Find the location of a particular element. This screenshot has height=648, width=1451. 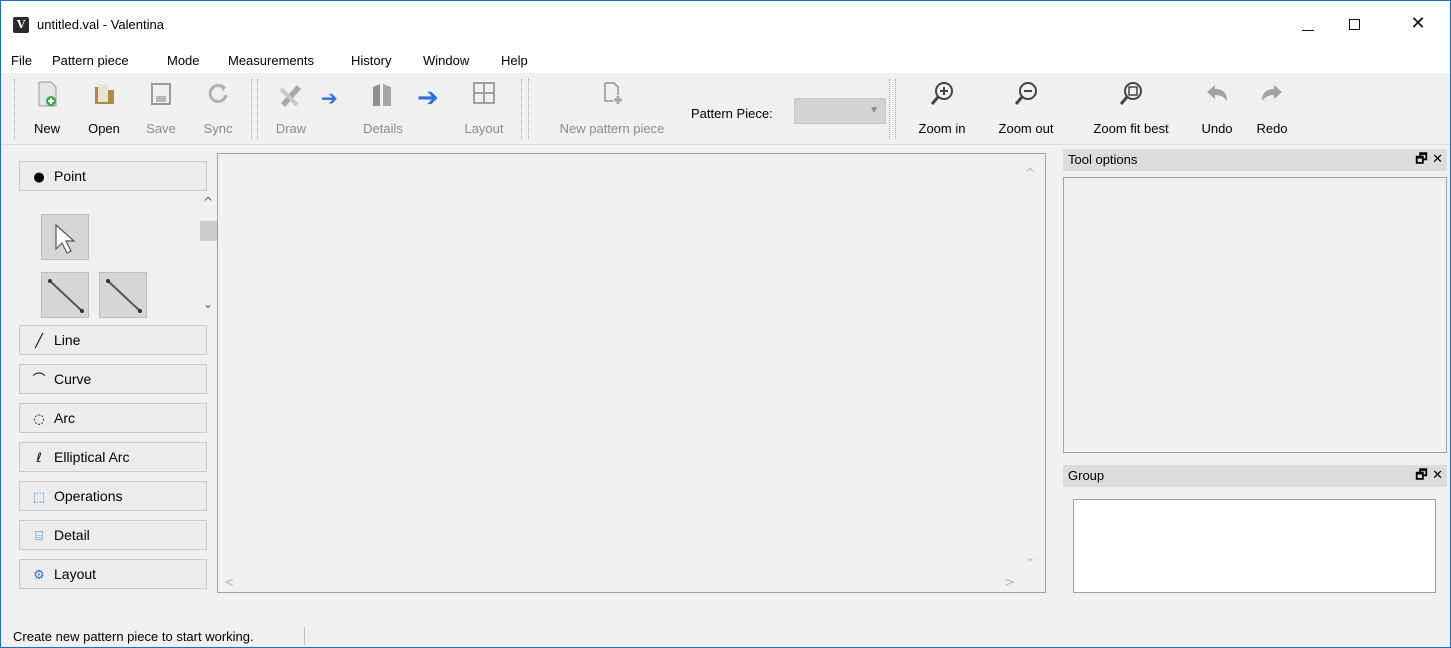

toolbar-separator is located at coordinates (251, 109).